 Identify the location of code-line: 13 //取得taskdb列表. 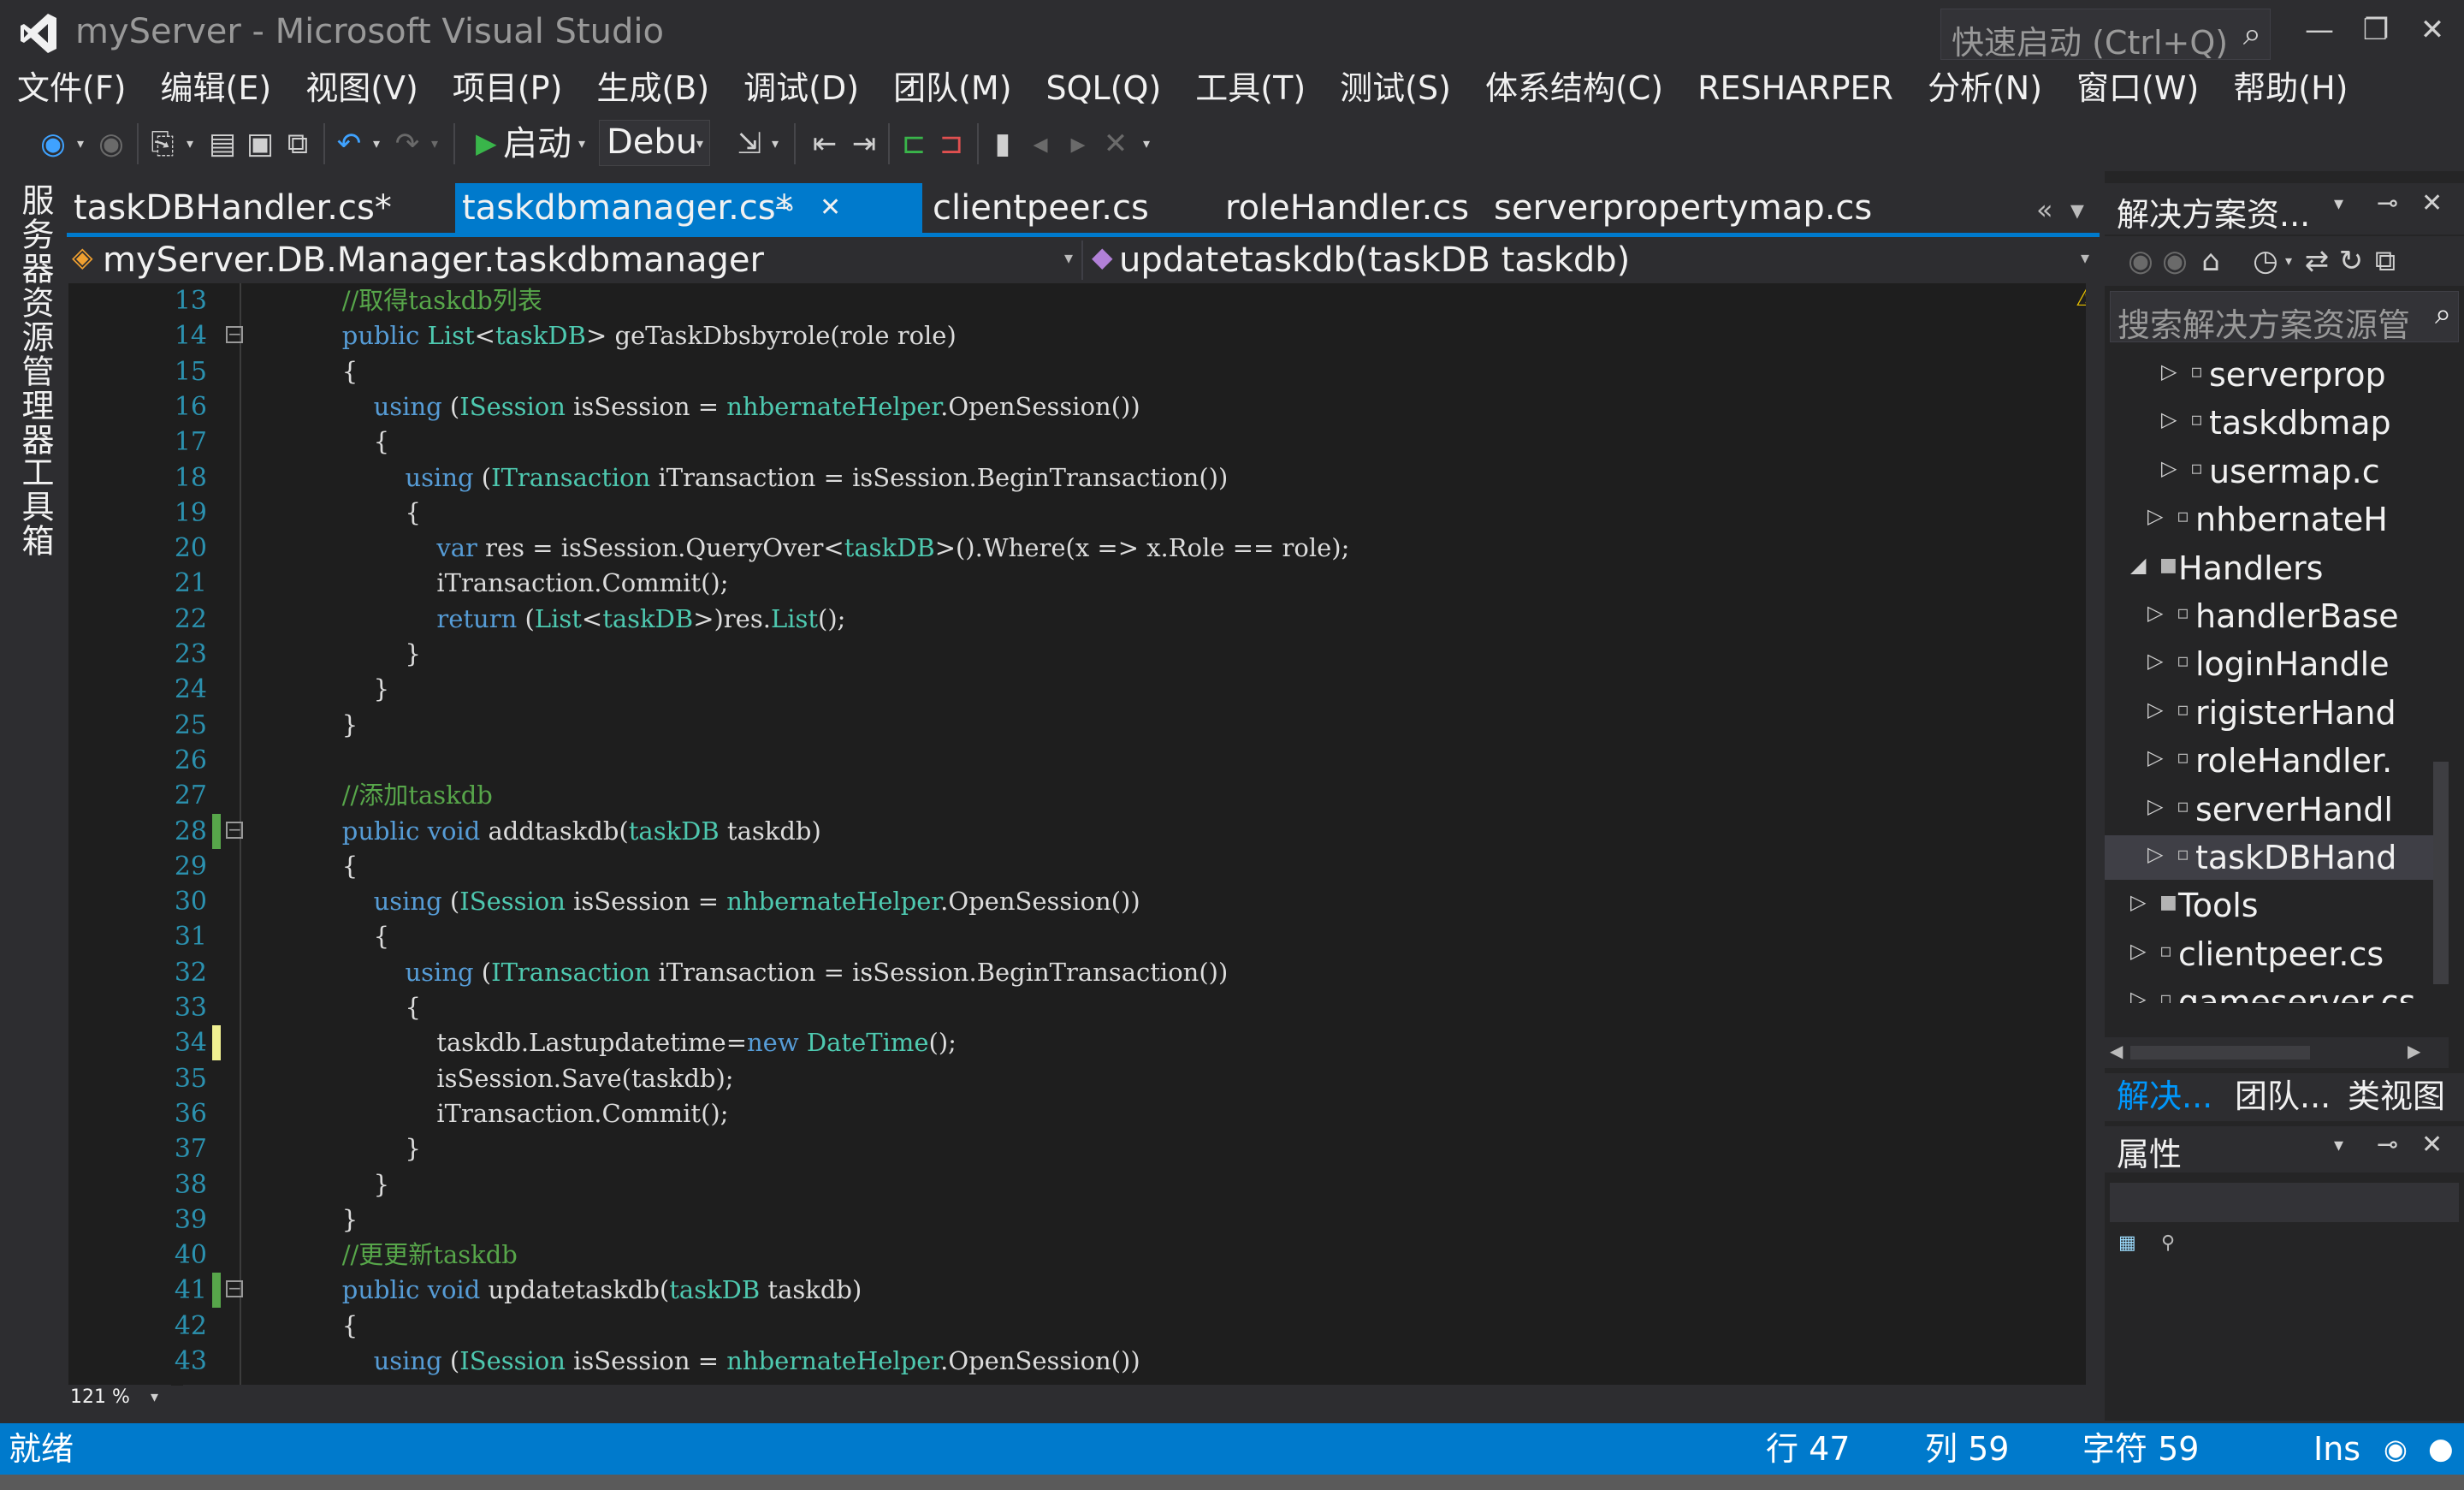
(1060, 300).